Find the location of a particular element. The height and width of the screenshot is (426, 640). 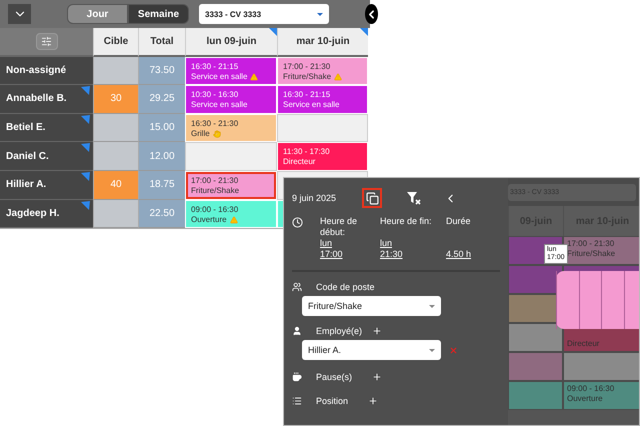

location-dropdown: 3333 - CV 3333 is located at coordinates (264, 14).